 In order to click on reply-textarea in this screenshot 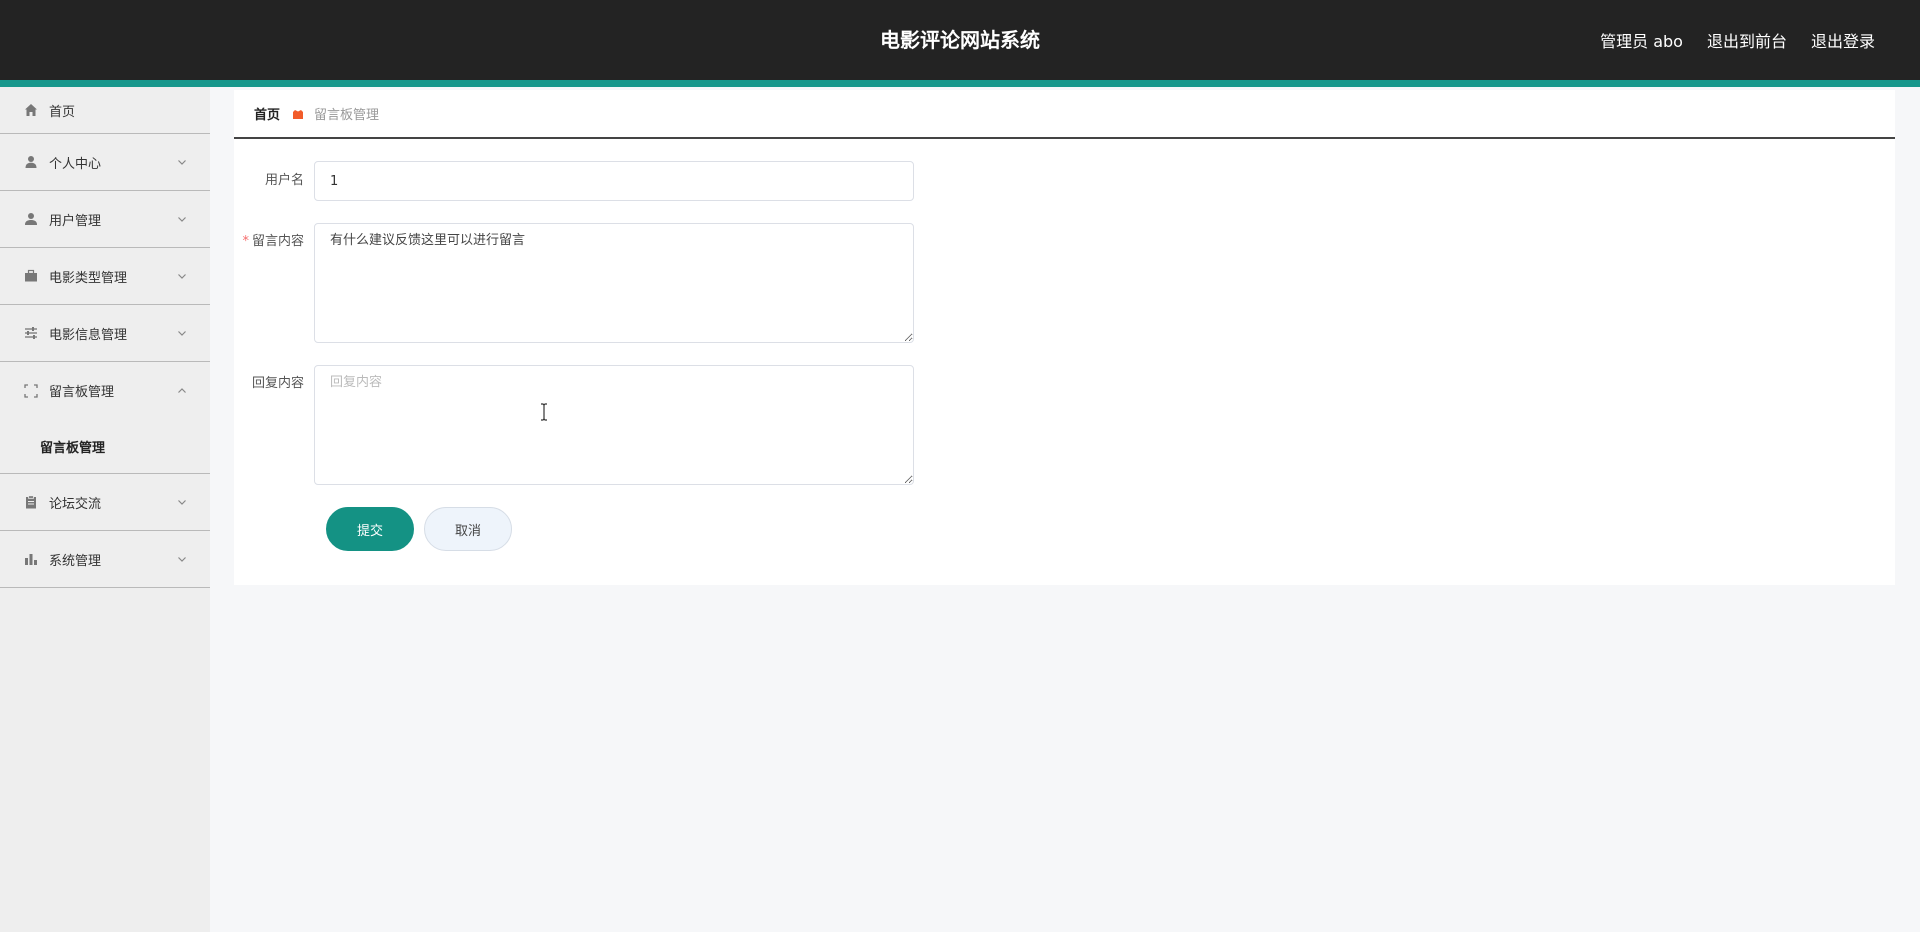, I will do `click(614, 425)`.